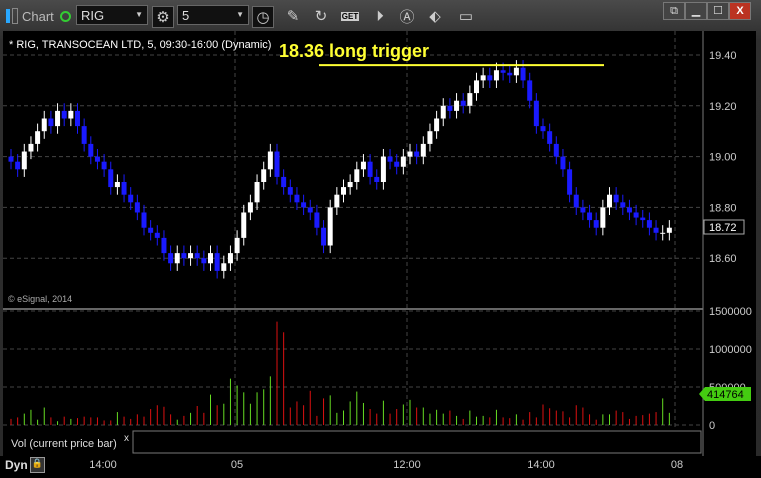 The height and width of the screenshot is (478, 761). What do you see at coordinates (712, 426) in the screenshot?
I see `volume-tick-label: 0` at bounding box center [712, 426].